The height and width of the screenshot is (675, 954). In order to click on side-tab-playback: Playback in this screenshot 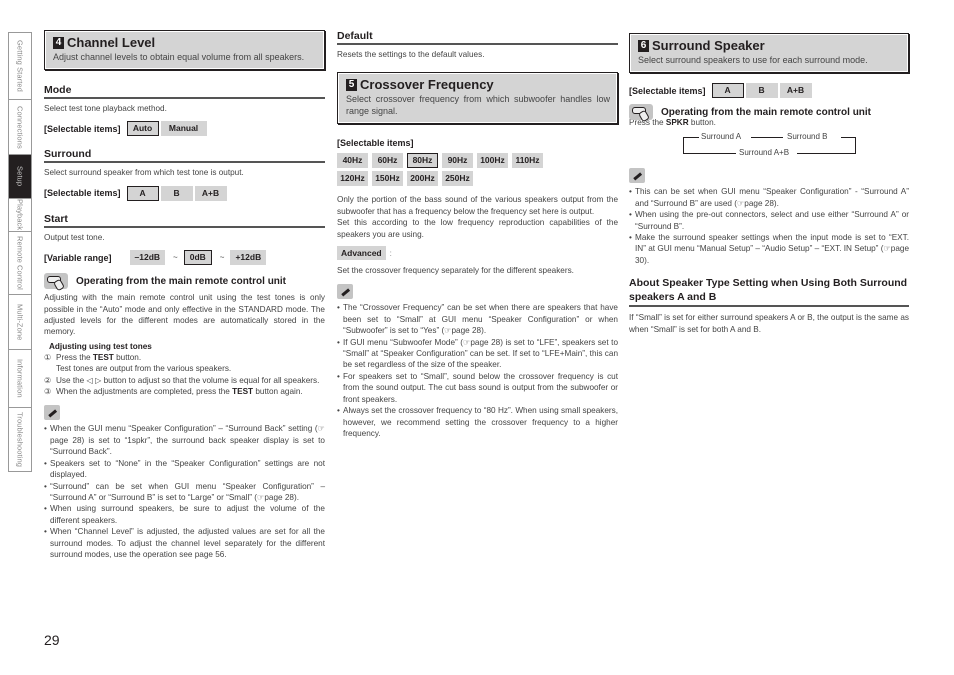, I will do `click(20, 215)`.